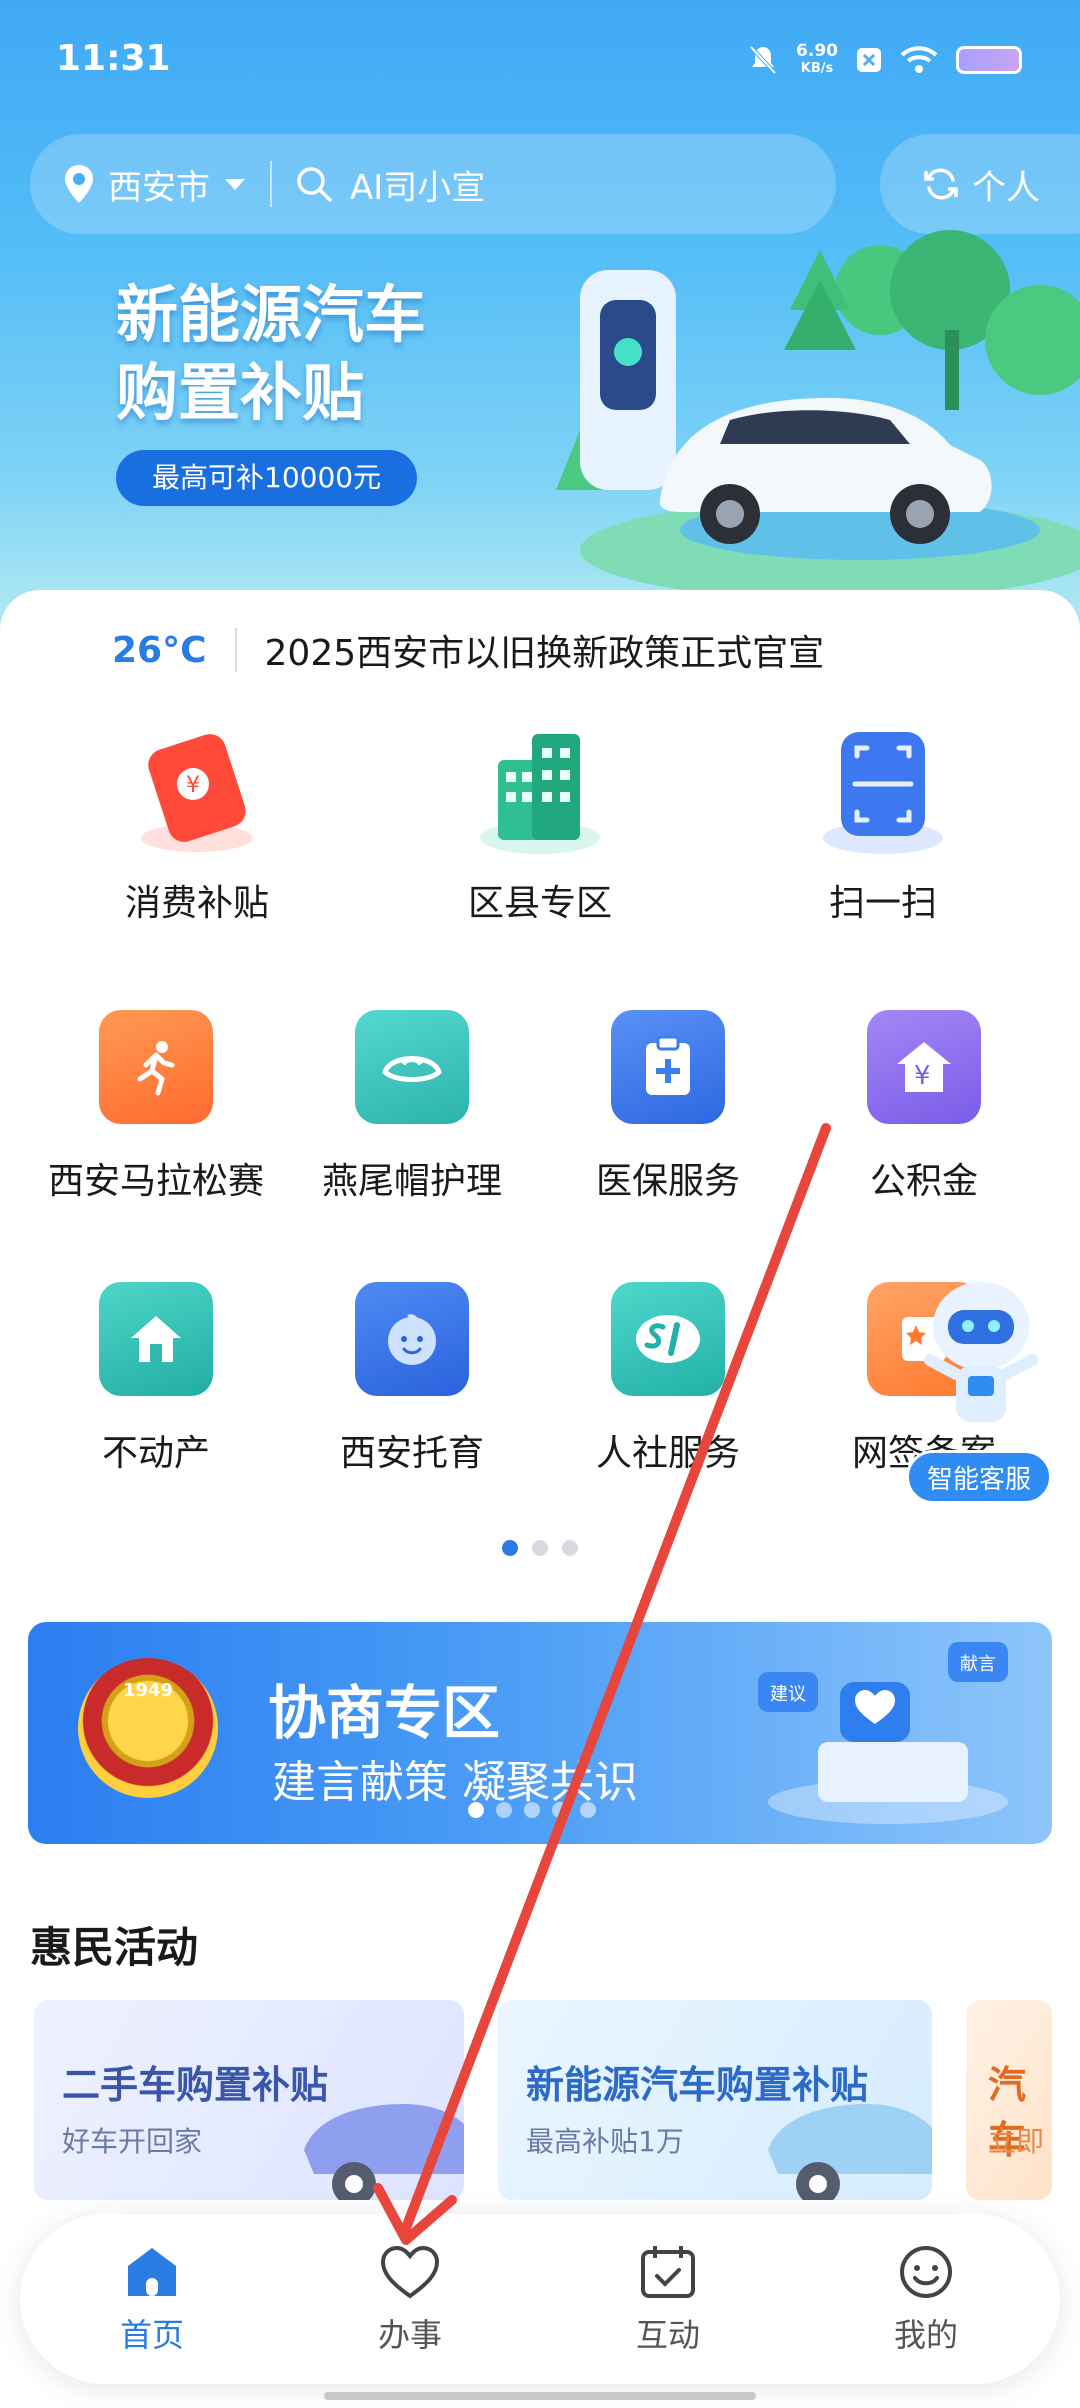 This screenshot has height=2408, width=1080. Describe the element at coordinates (271, 184) in the screenshot. I see `search-divider` at that location.